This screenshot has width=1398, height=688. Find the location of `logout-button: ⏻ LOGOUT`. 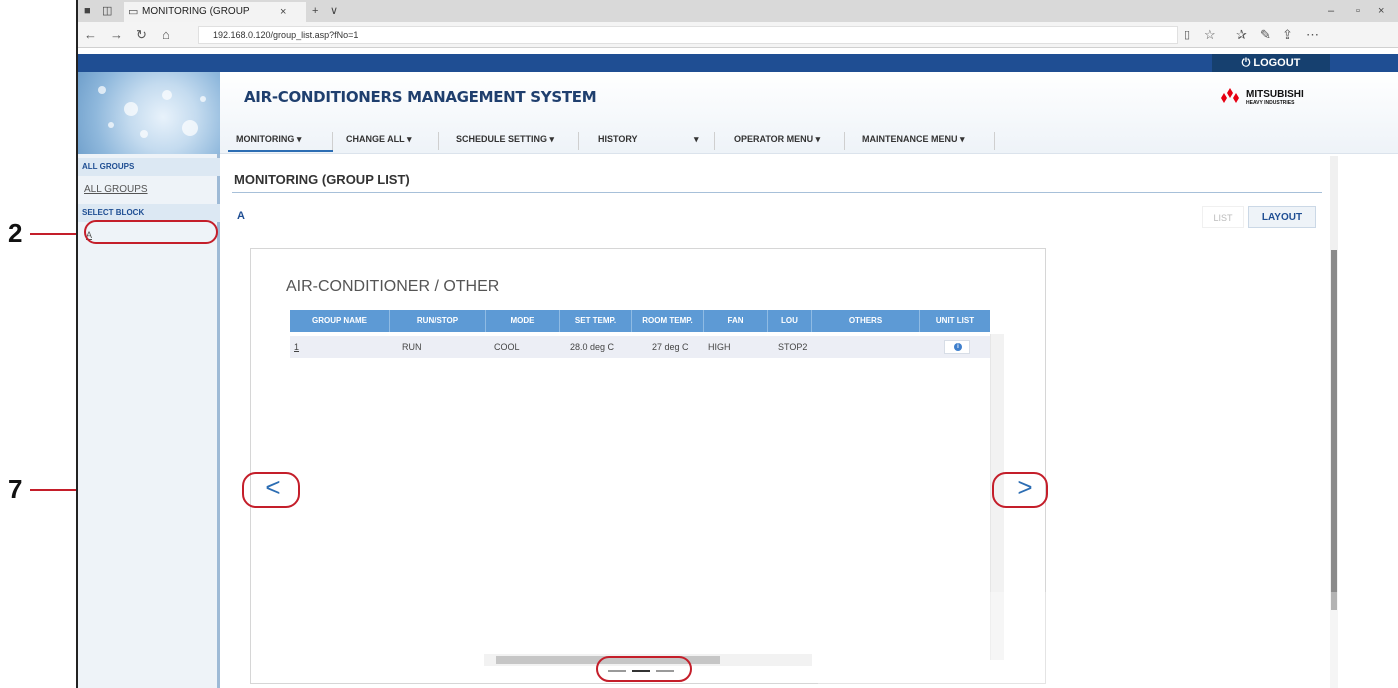

logout-button: ⏻ LOGOUT is located at coordinates (1271, 63).